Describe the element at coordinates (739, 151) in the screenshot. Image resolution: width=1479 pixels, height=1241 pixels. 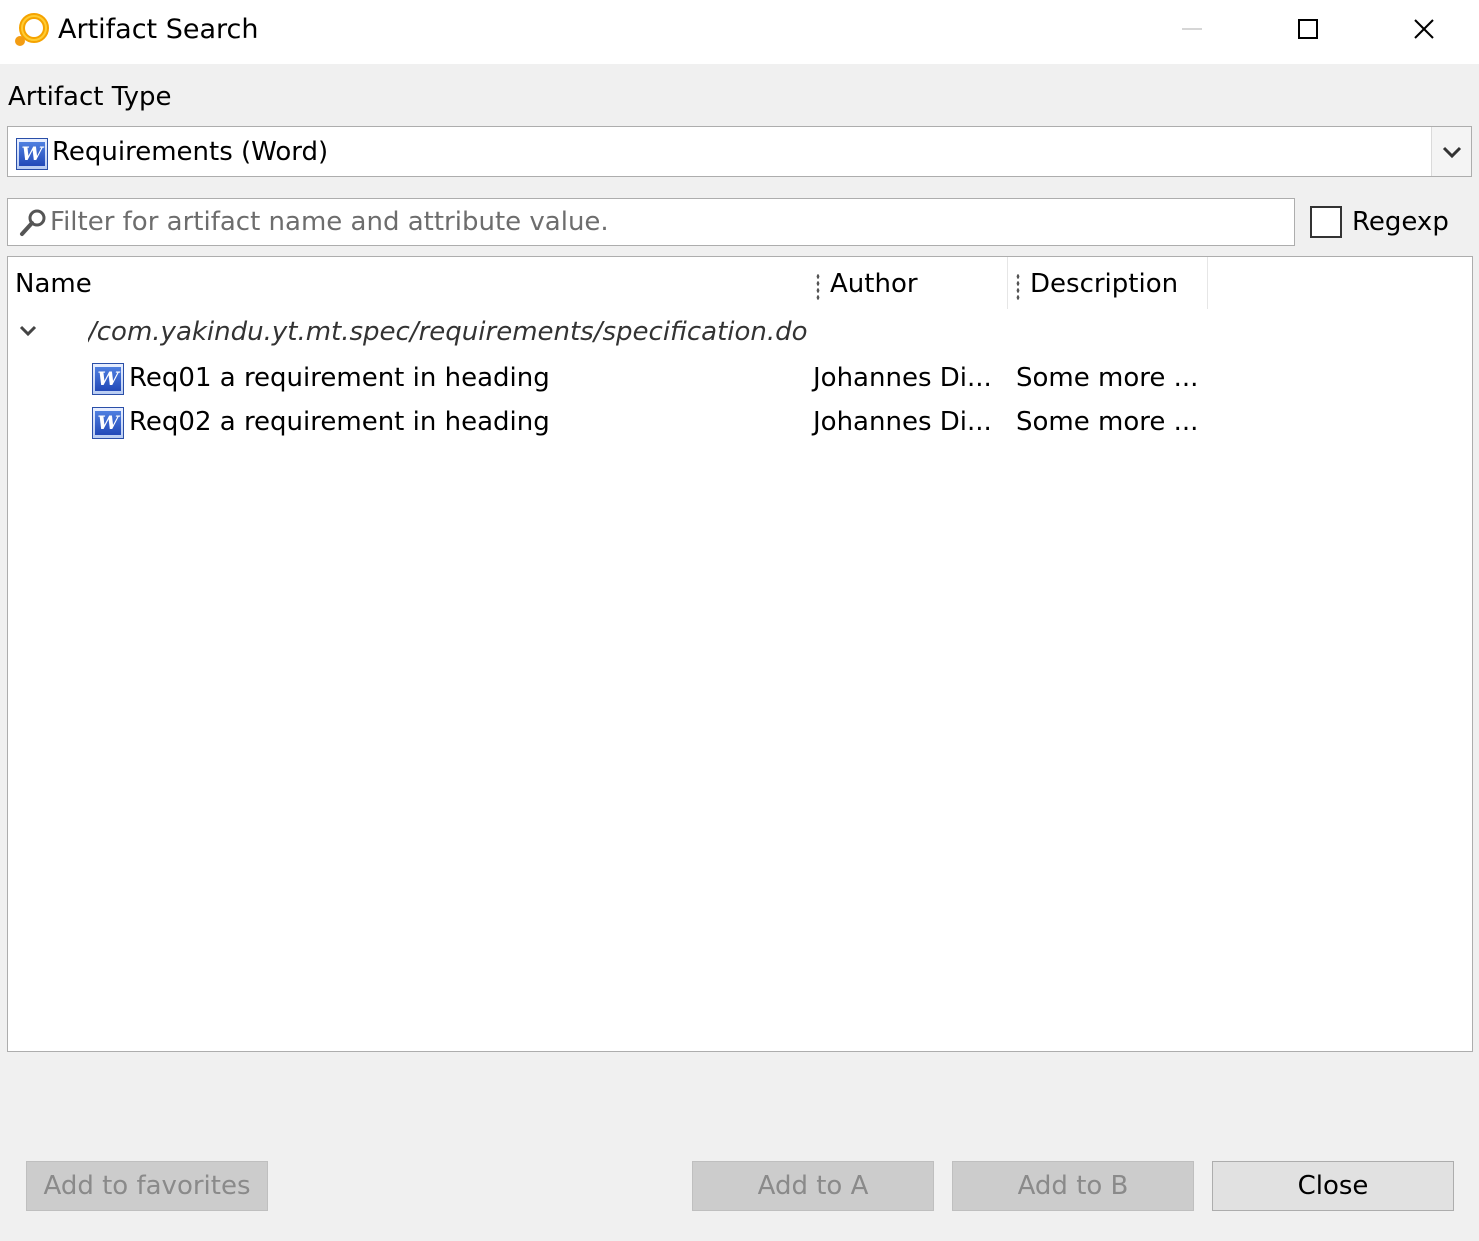
I see `artifact-type-dropdown: W Requirements (Word)` at that location.